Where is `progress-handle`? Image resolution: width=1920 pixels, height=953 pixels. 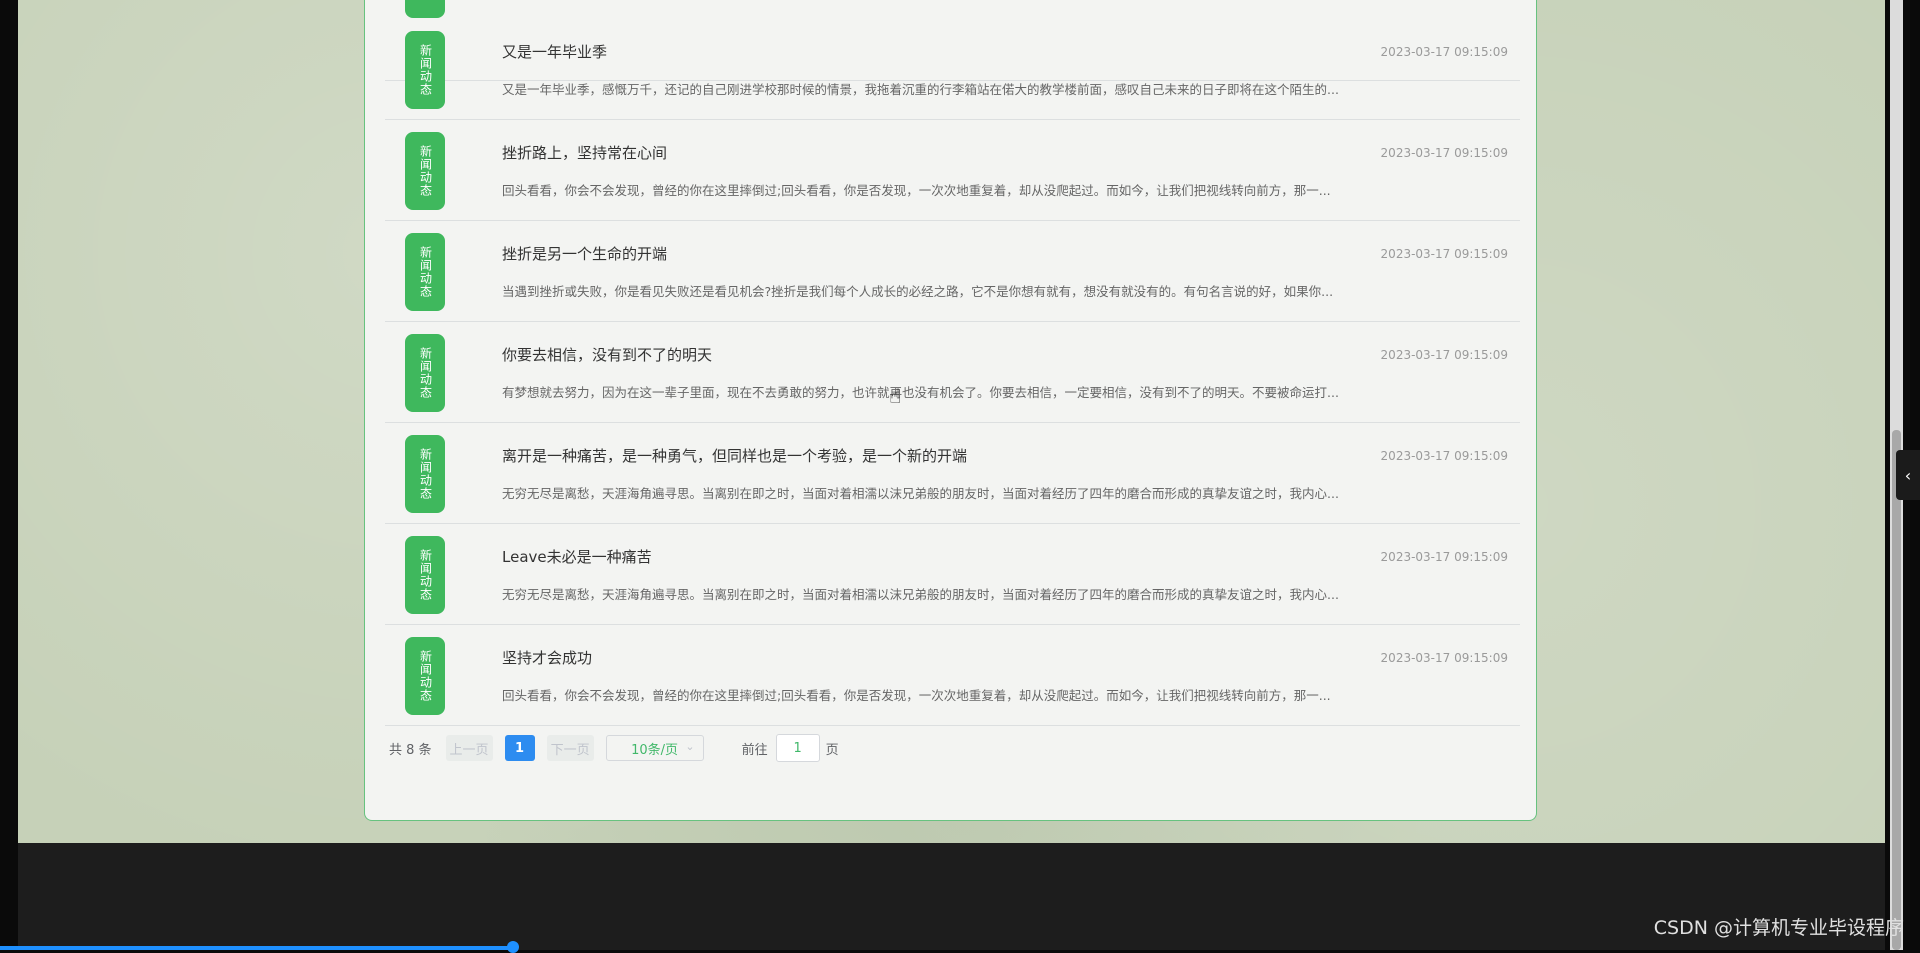
progress-handle is located at coordinates (513, 947).